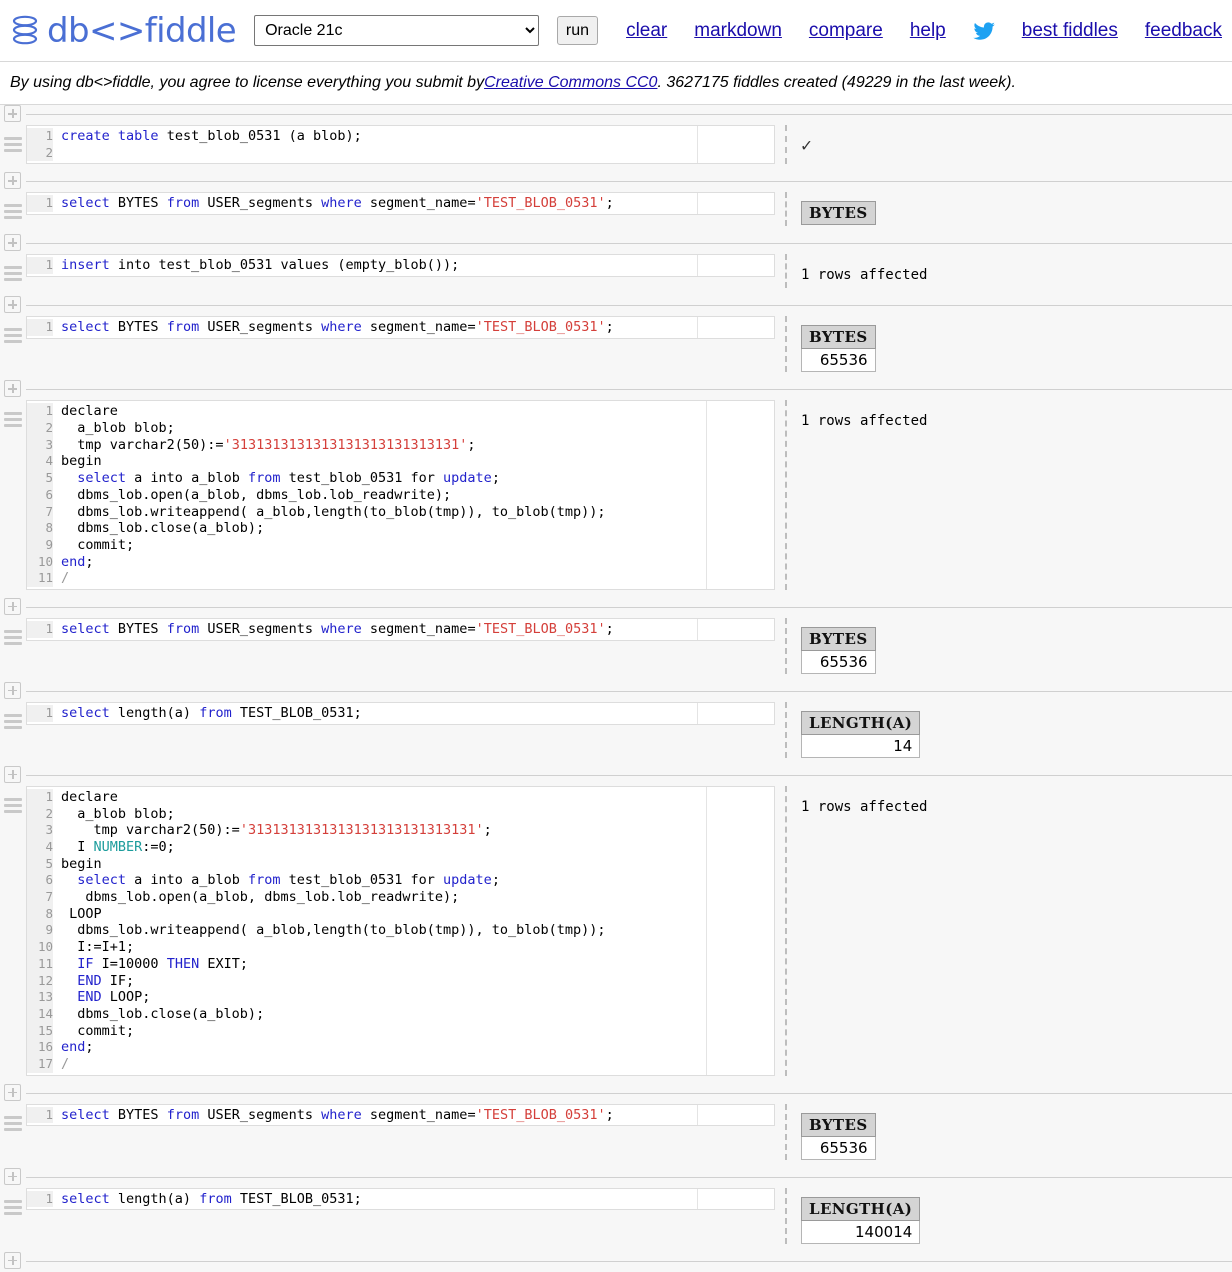  What do you see at coordinates (142, 444) in the screenshot?
I see `code-token: tmp varchar2(50):=` at bounding box center [142, 444].